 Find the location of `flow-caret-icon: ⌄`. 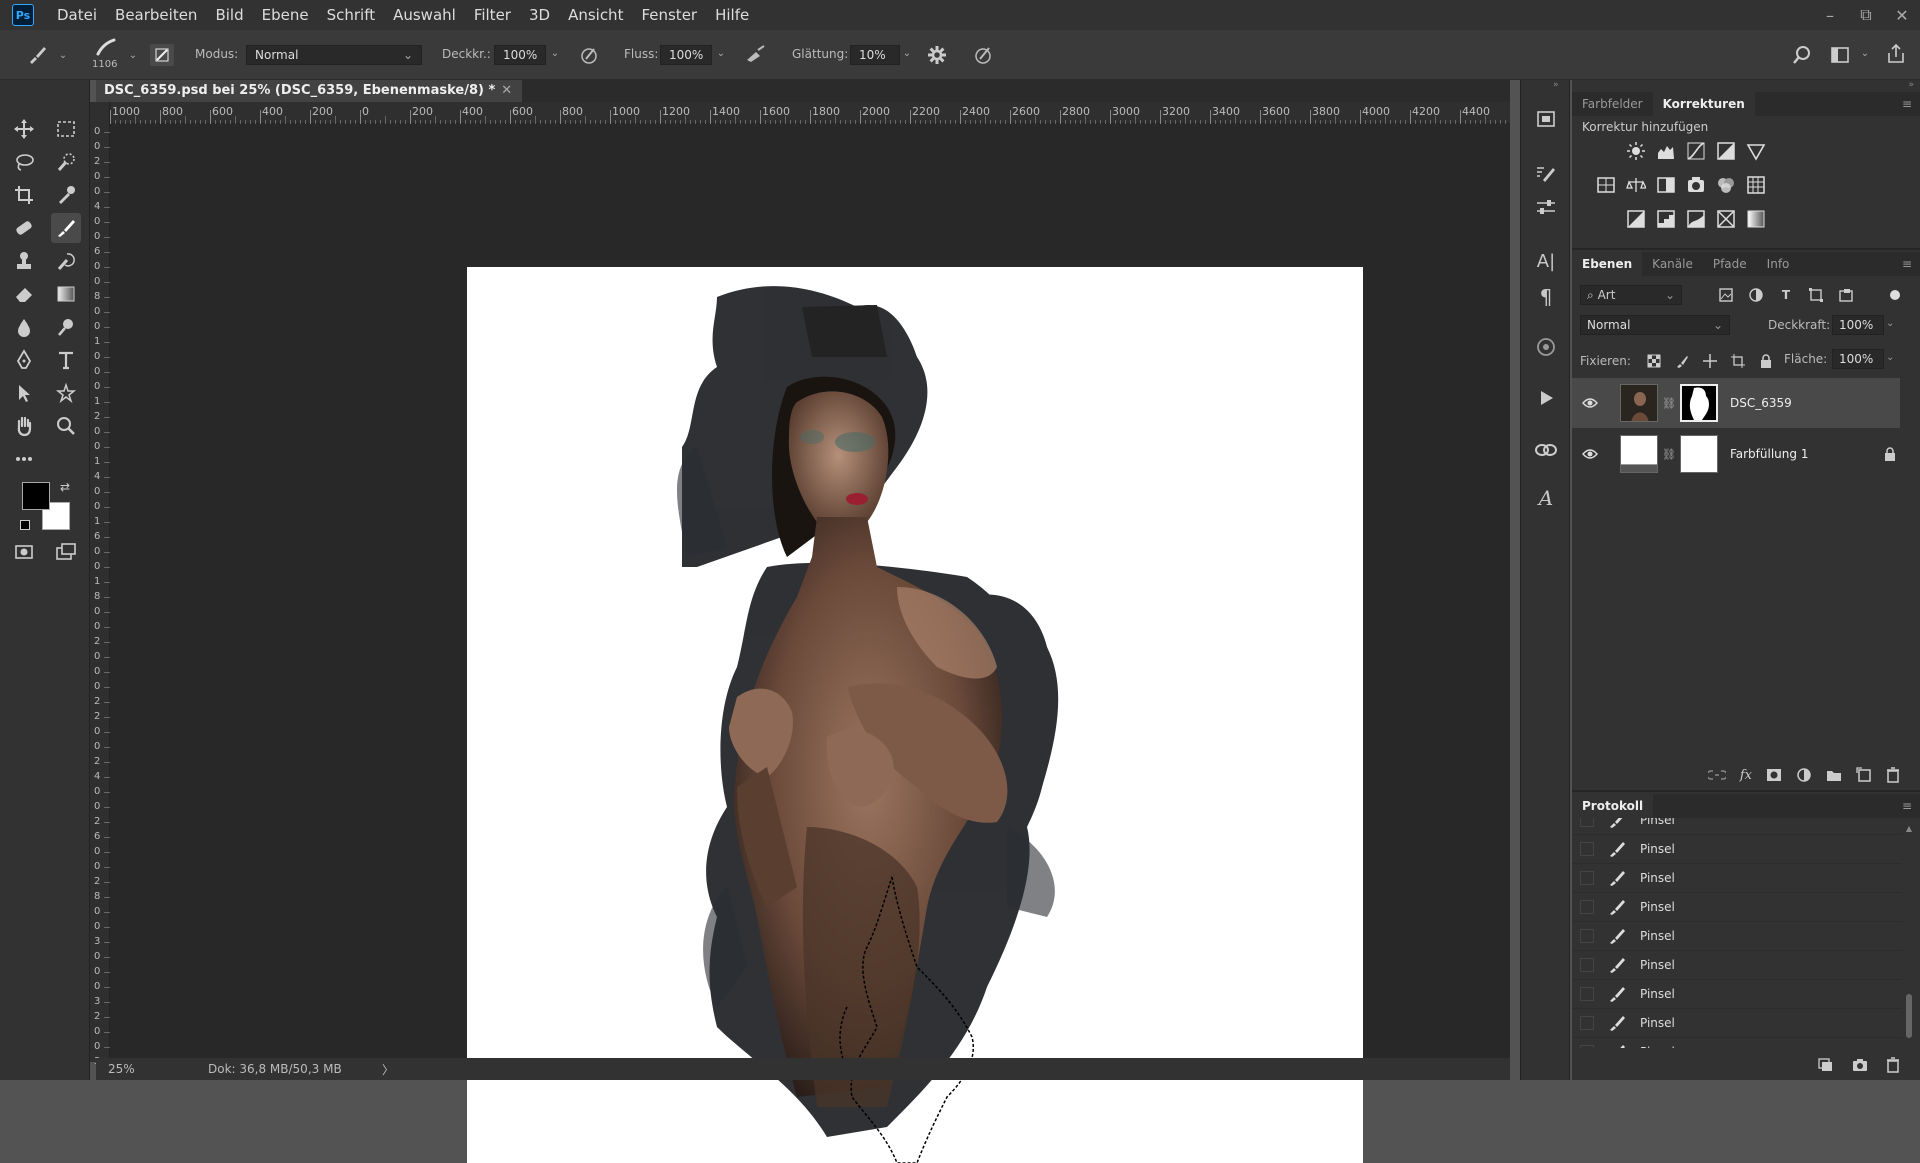

flow-caret-icon: ⌄ is located at coordinates (721, 55).